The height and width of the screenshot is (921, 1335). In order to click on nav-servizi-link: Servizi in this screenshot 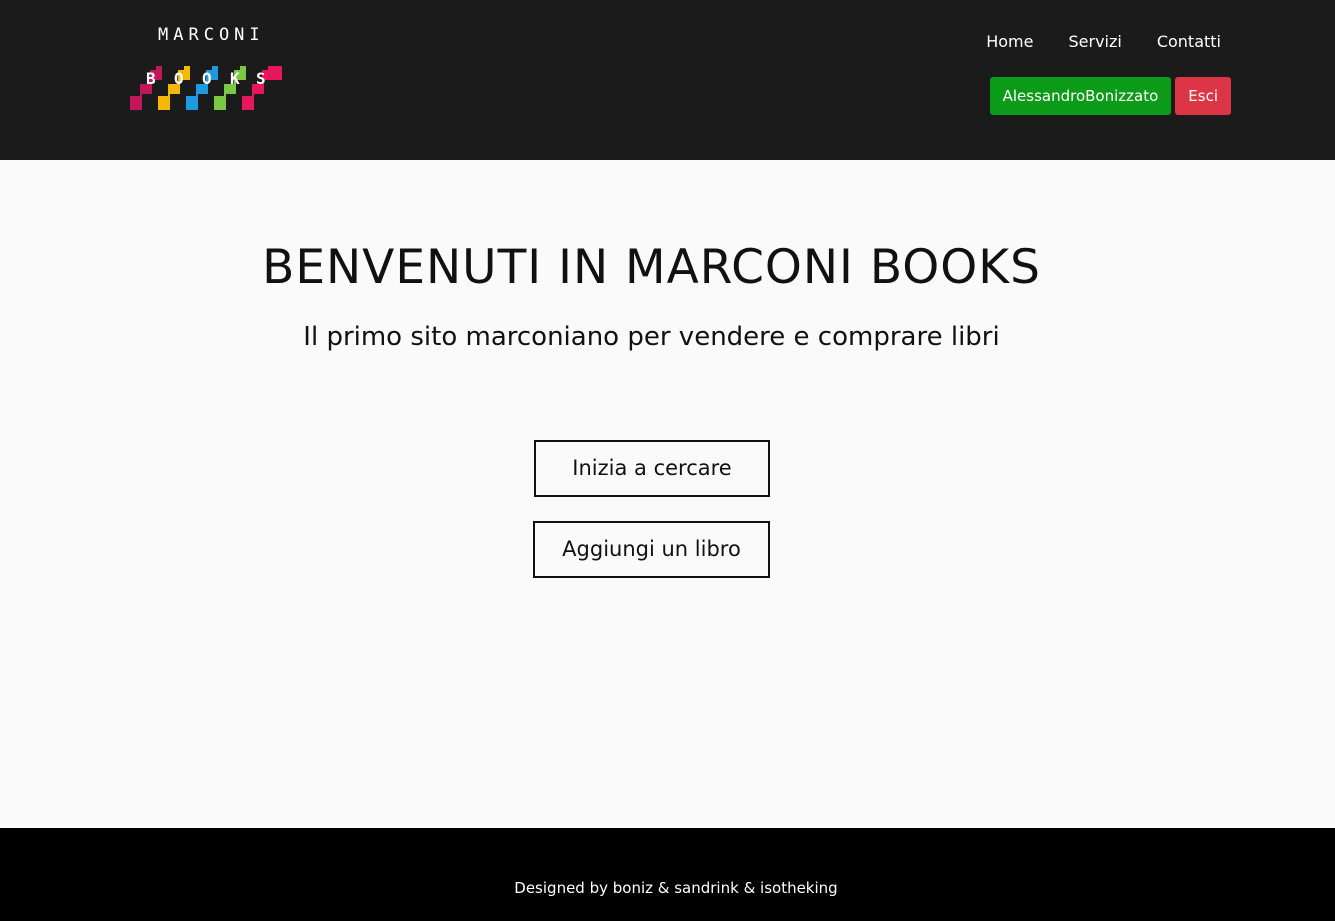, I will do `click(1094, 42)`.